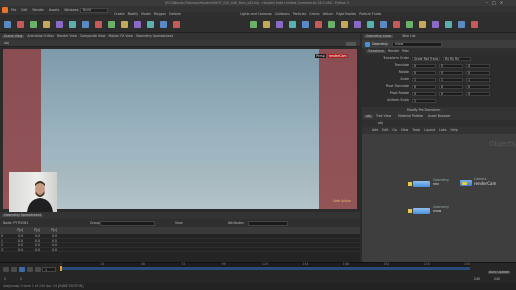  What do you see at coordinates (457, 58) in the screenshot?
I see `param-field: Rx Ry Rz` at bounding box center [457, 58].